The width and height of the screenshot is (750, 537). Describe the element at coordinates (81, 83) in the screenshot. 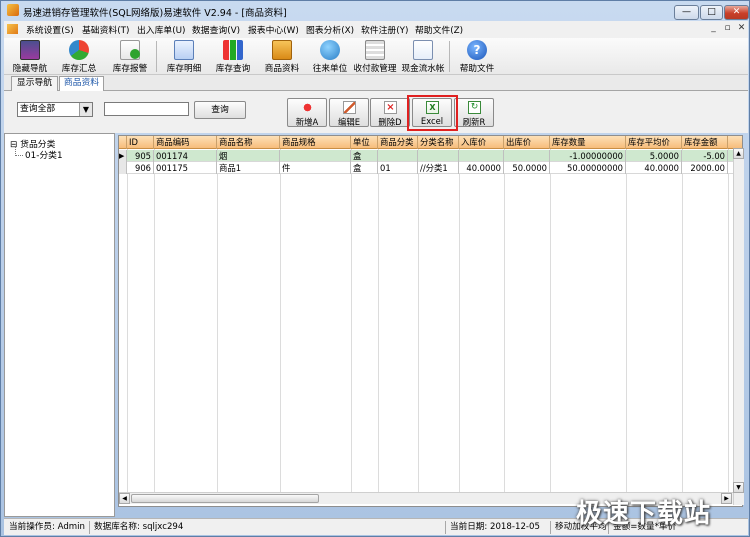

I see `tab-product-data: 商品资料` at that location.